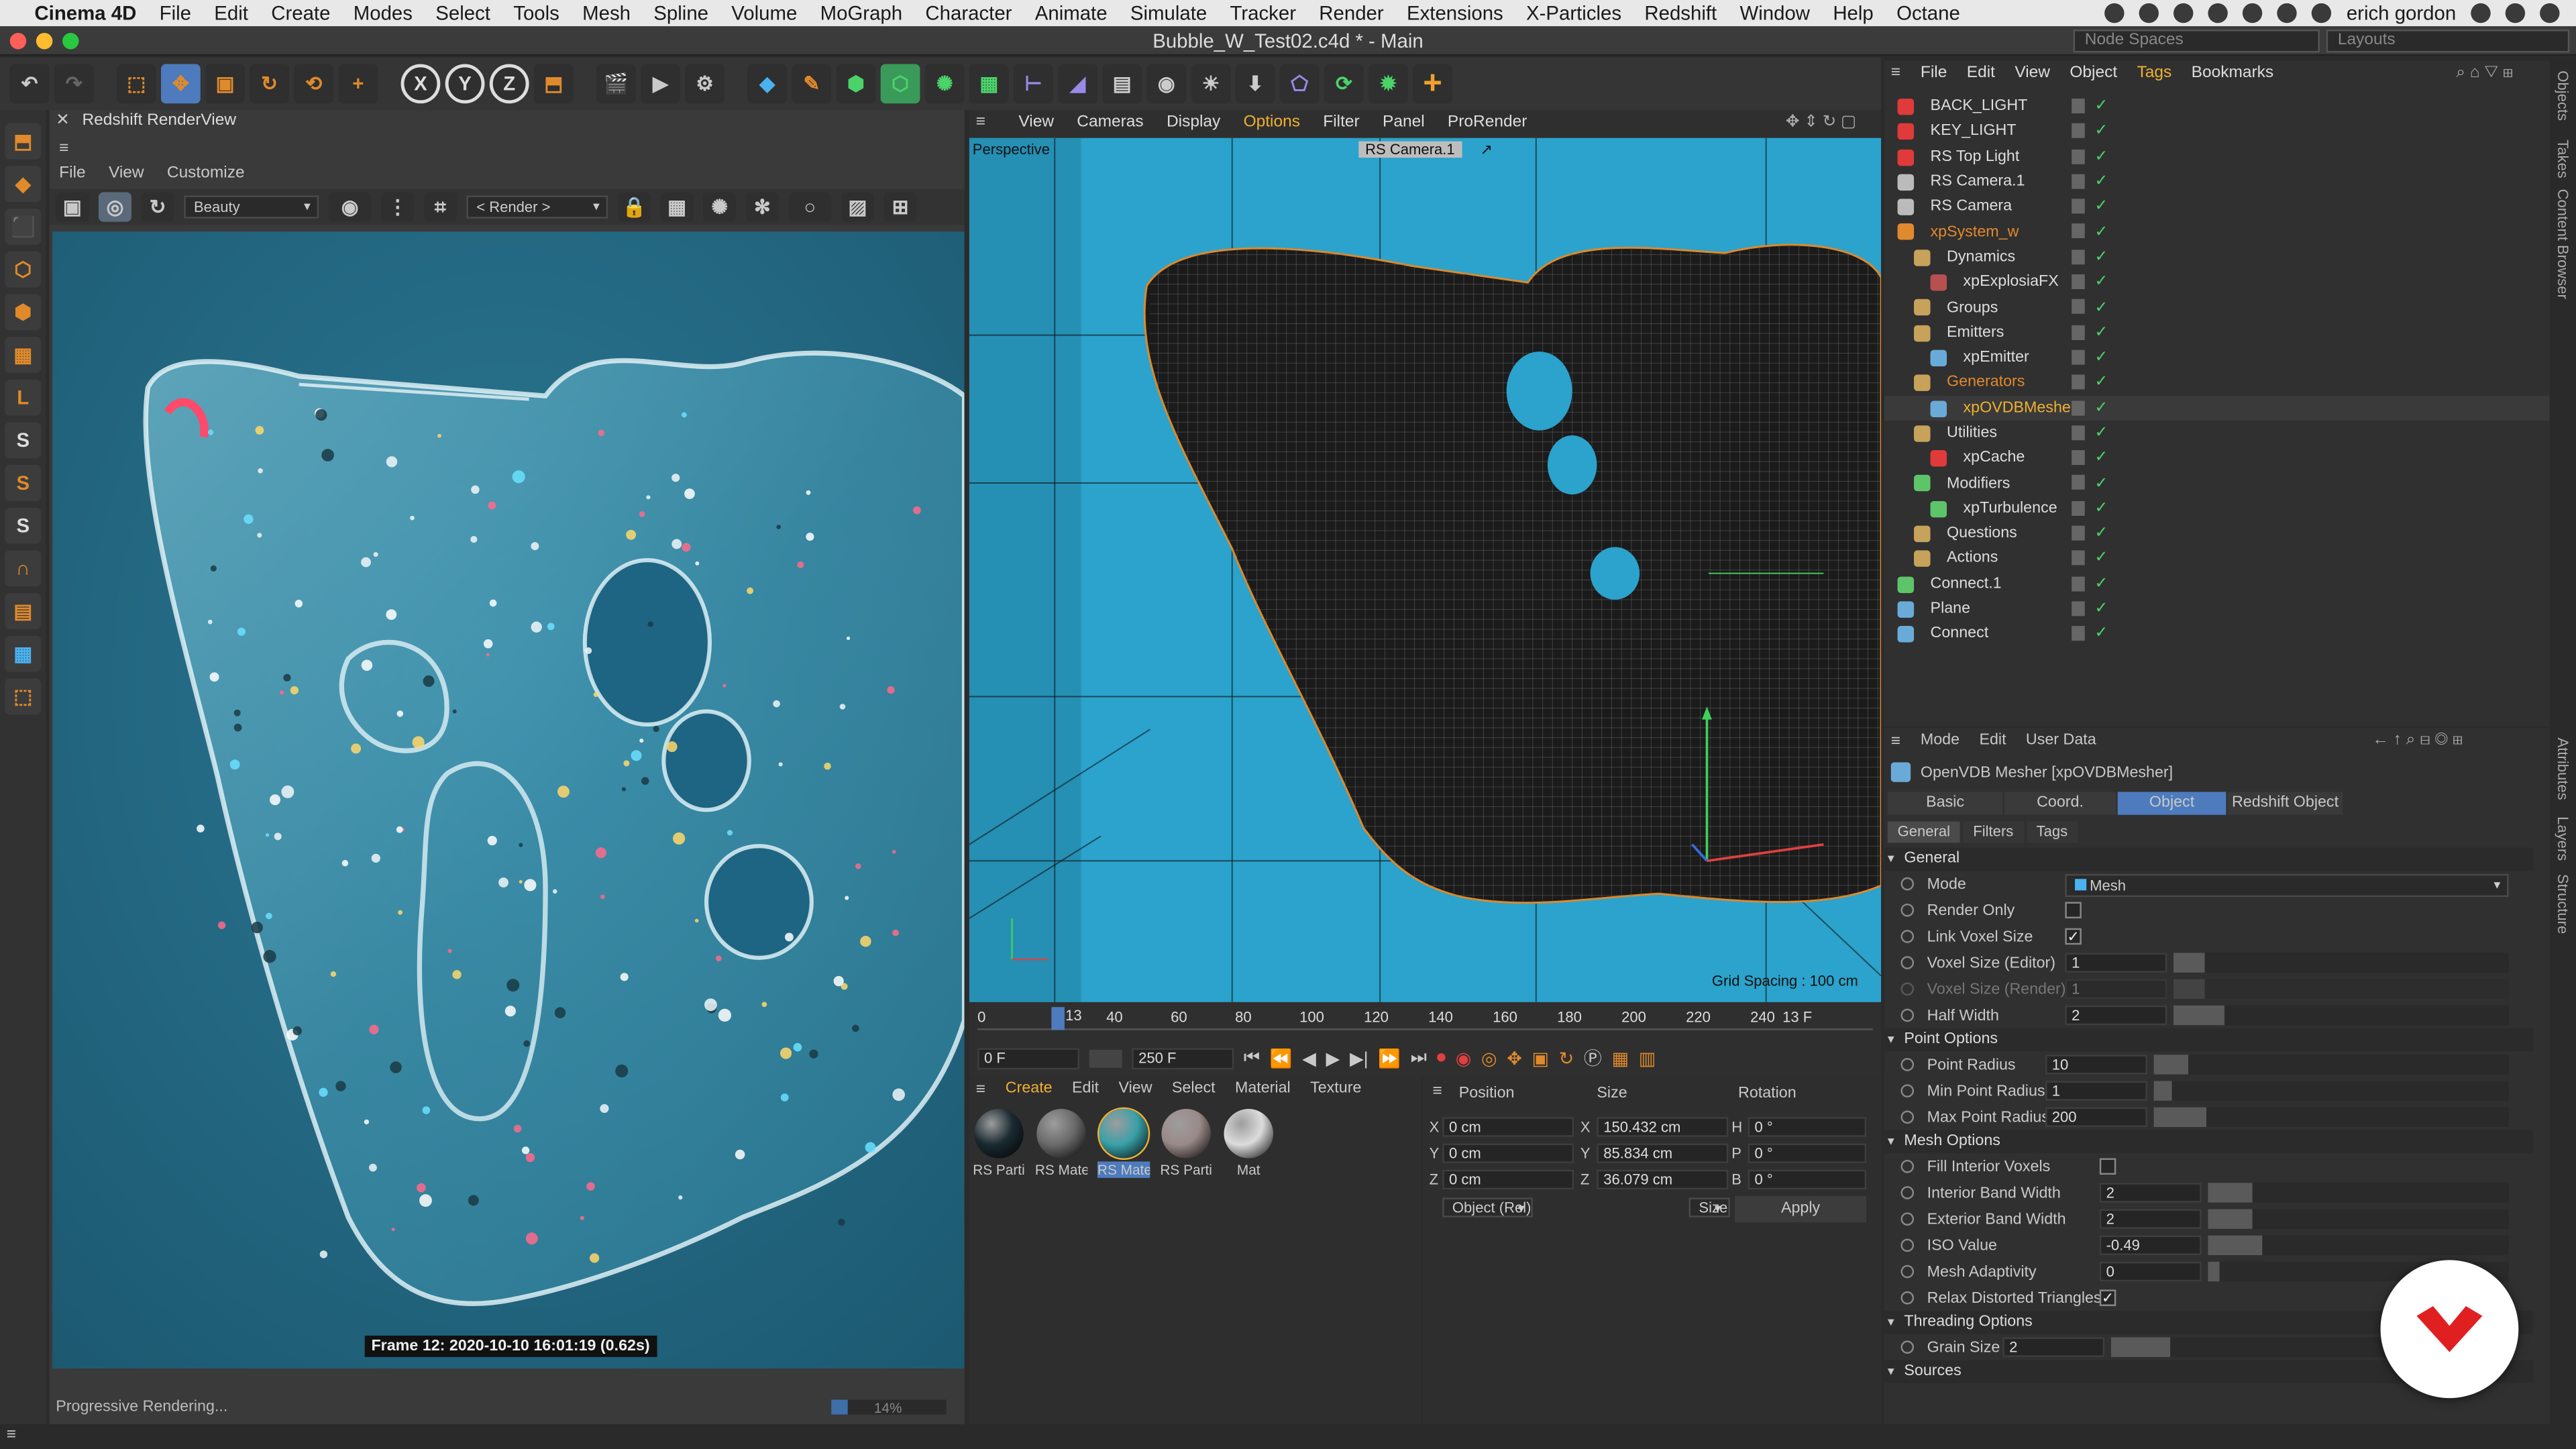  I want to click on object-name: xpTurbulence, so click(2010, 508).